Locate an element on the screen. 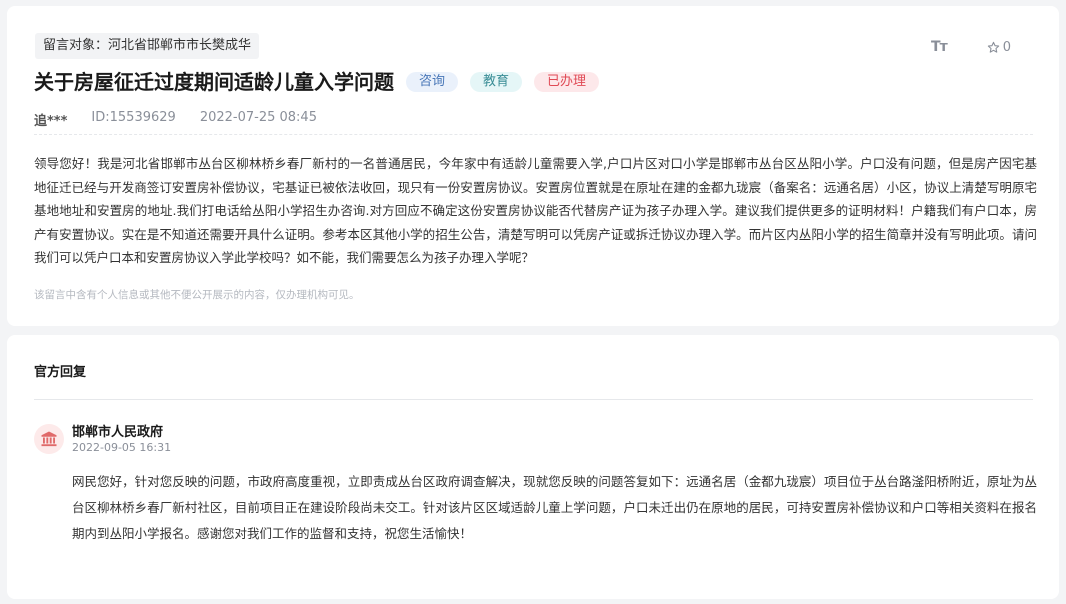 This screenshot has height=604, width=1066. privacy-notice: 该留言中含有个人信息或其他不便公开展示的内容，仅办理机构可见。 is located at coordinates (197, 295).